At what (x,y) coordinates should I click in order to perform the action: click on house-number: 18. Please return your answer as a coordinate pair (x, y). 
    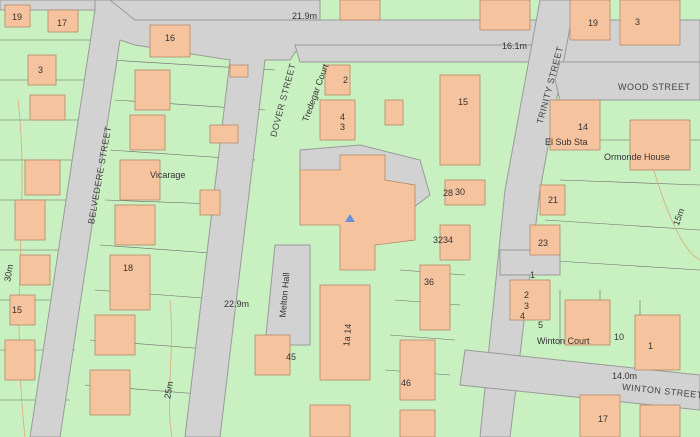
    Looking at the image, I should click on (128, 268).